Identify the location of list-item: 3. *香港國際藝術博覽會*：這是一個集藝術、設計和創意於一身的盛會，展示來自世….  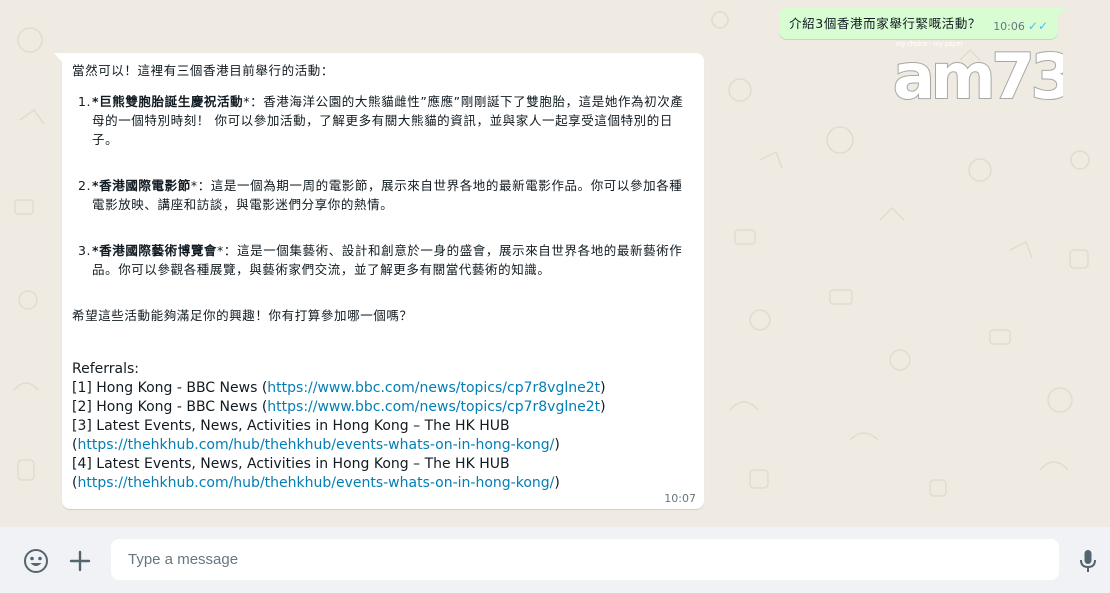
(386, 260).